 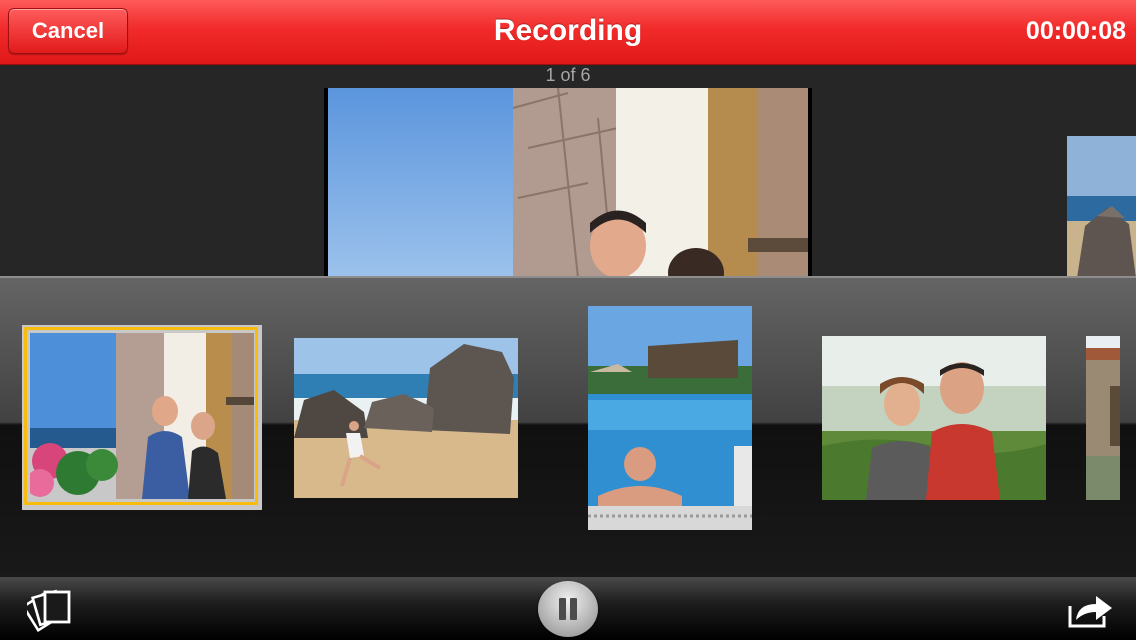 I want to click on current-photo-image, so click(x=568, y=183).